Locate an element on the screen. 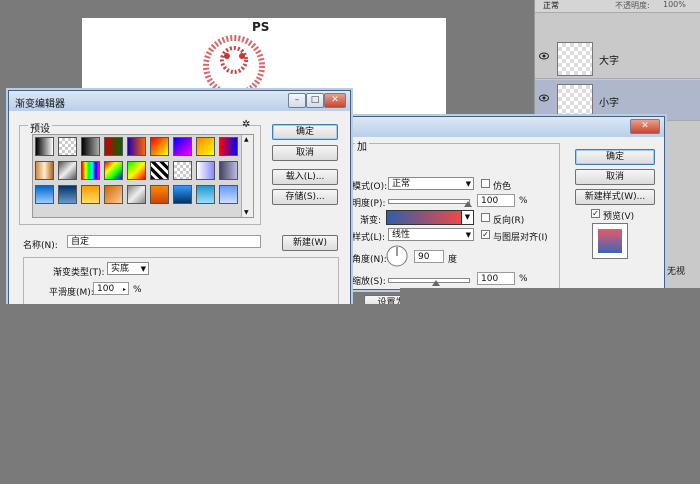 The height and width of the screenshot is (484, 700). layer-row: 小字 is located at coordinates (617, 100).